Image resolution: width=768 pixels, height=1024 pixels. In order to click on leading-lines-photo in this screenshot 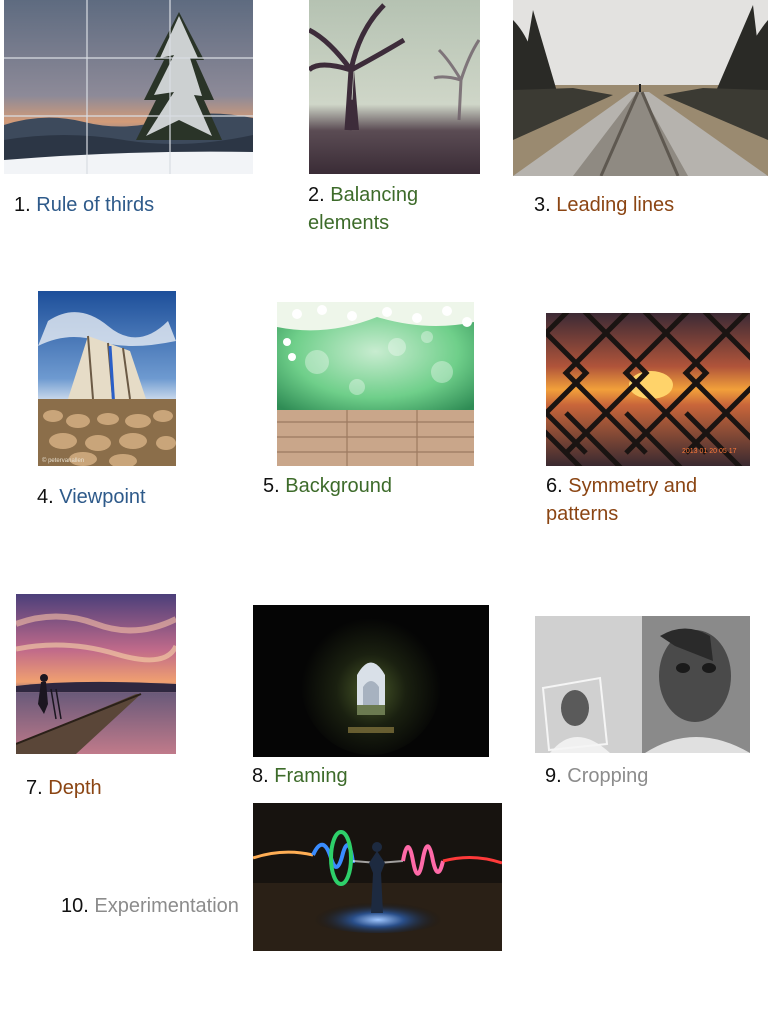, I will do `click(640, 88)`.